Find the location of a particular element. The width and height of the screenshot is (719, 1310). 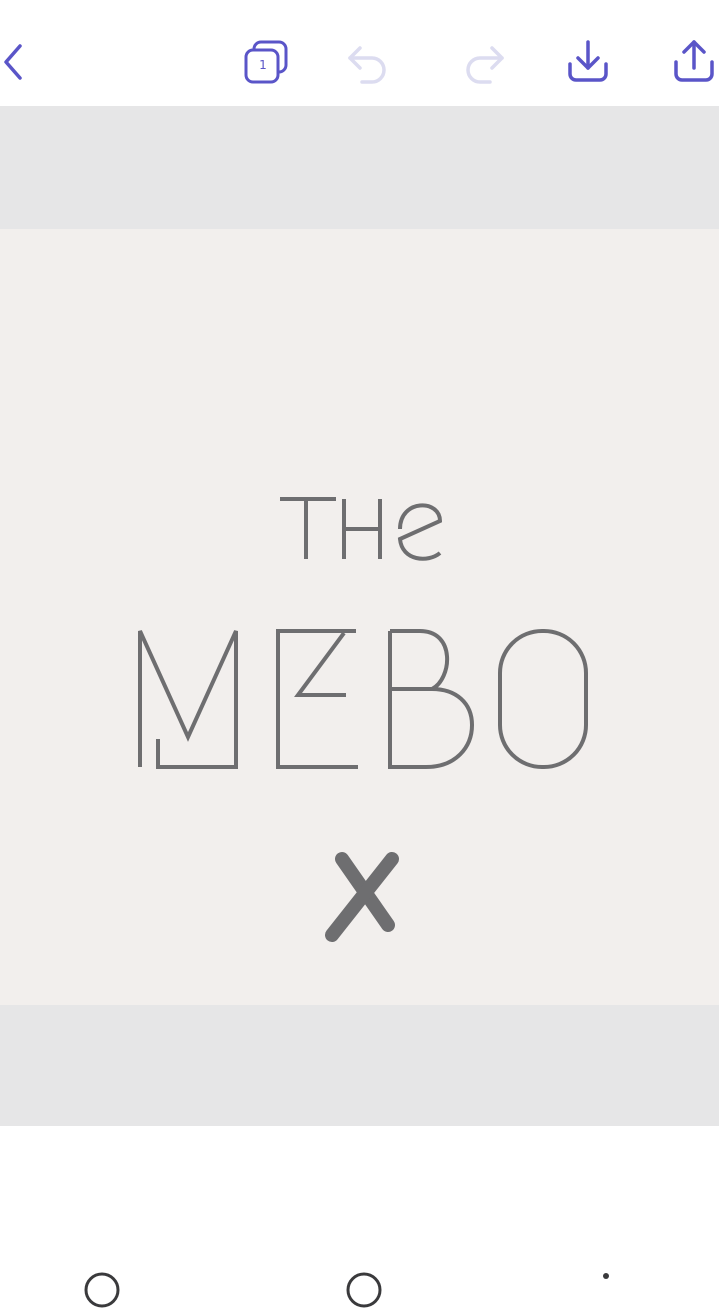

logo-word-x is located at coordinates (362, 897).